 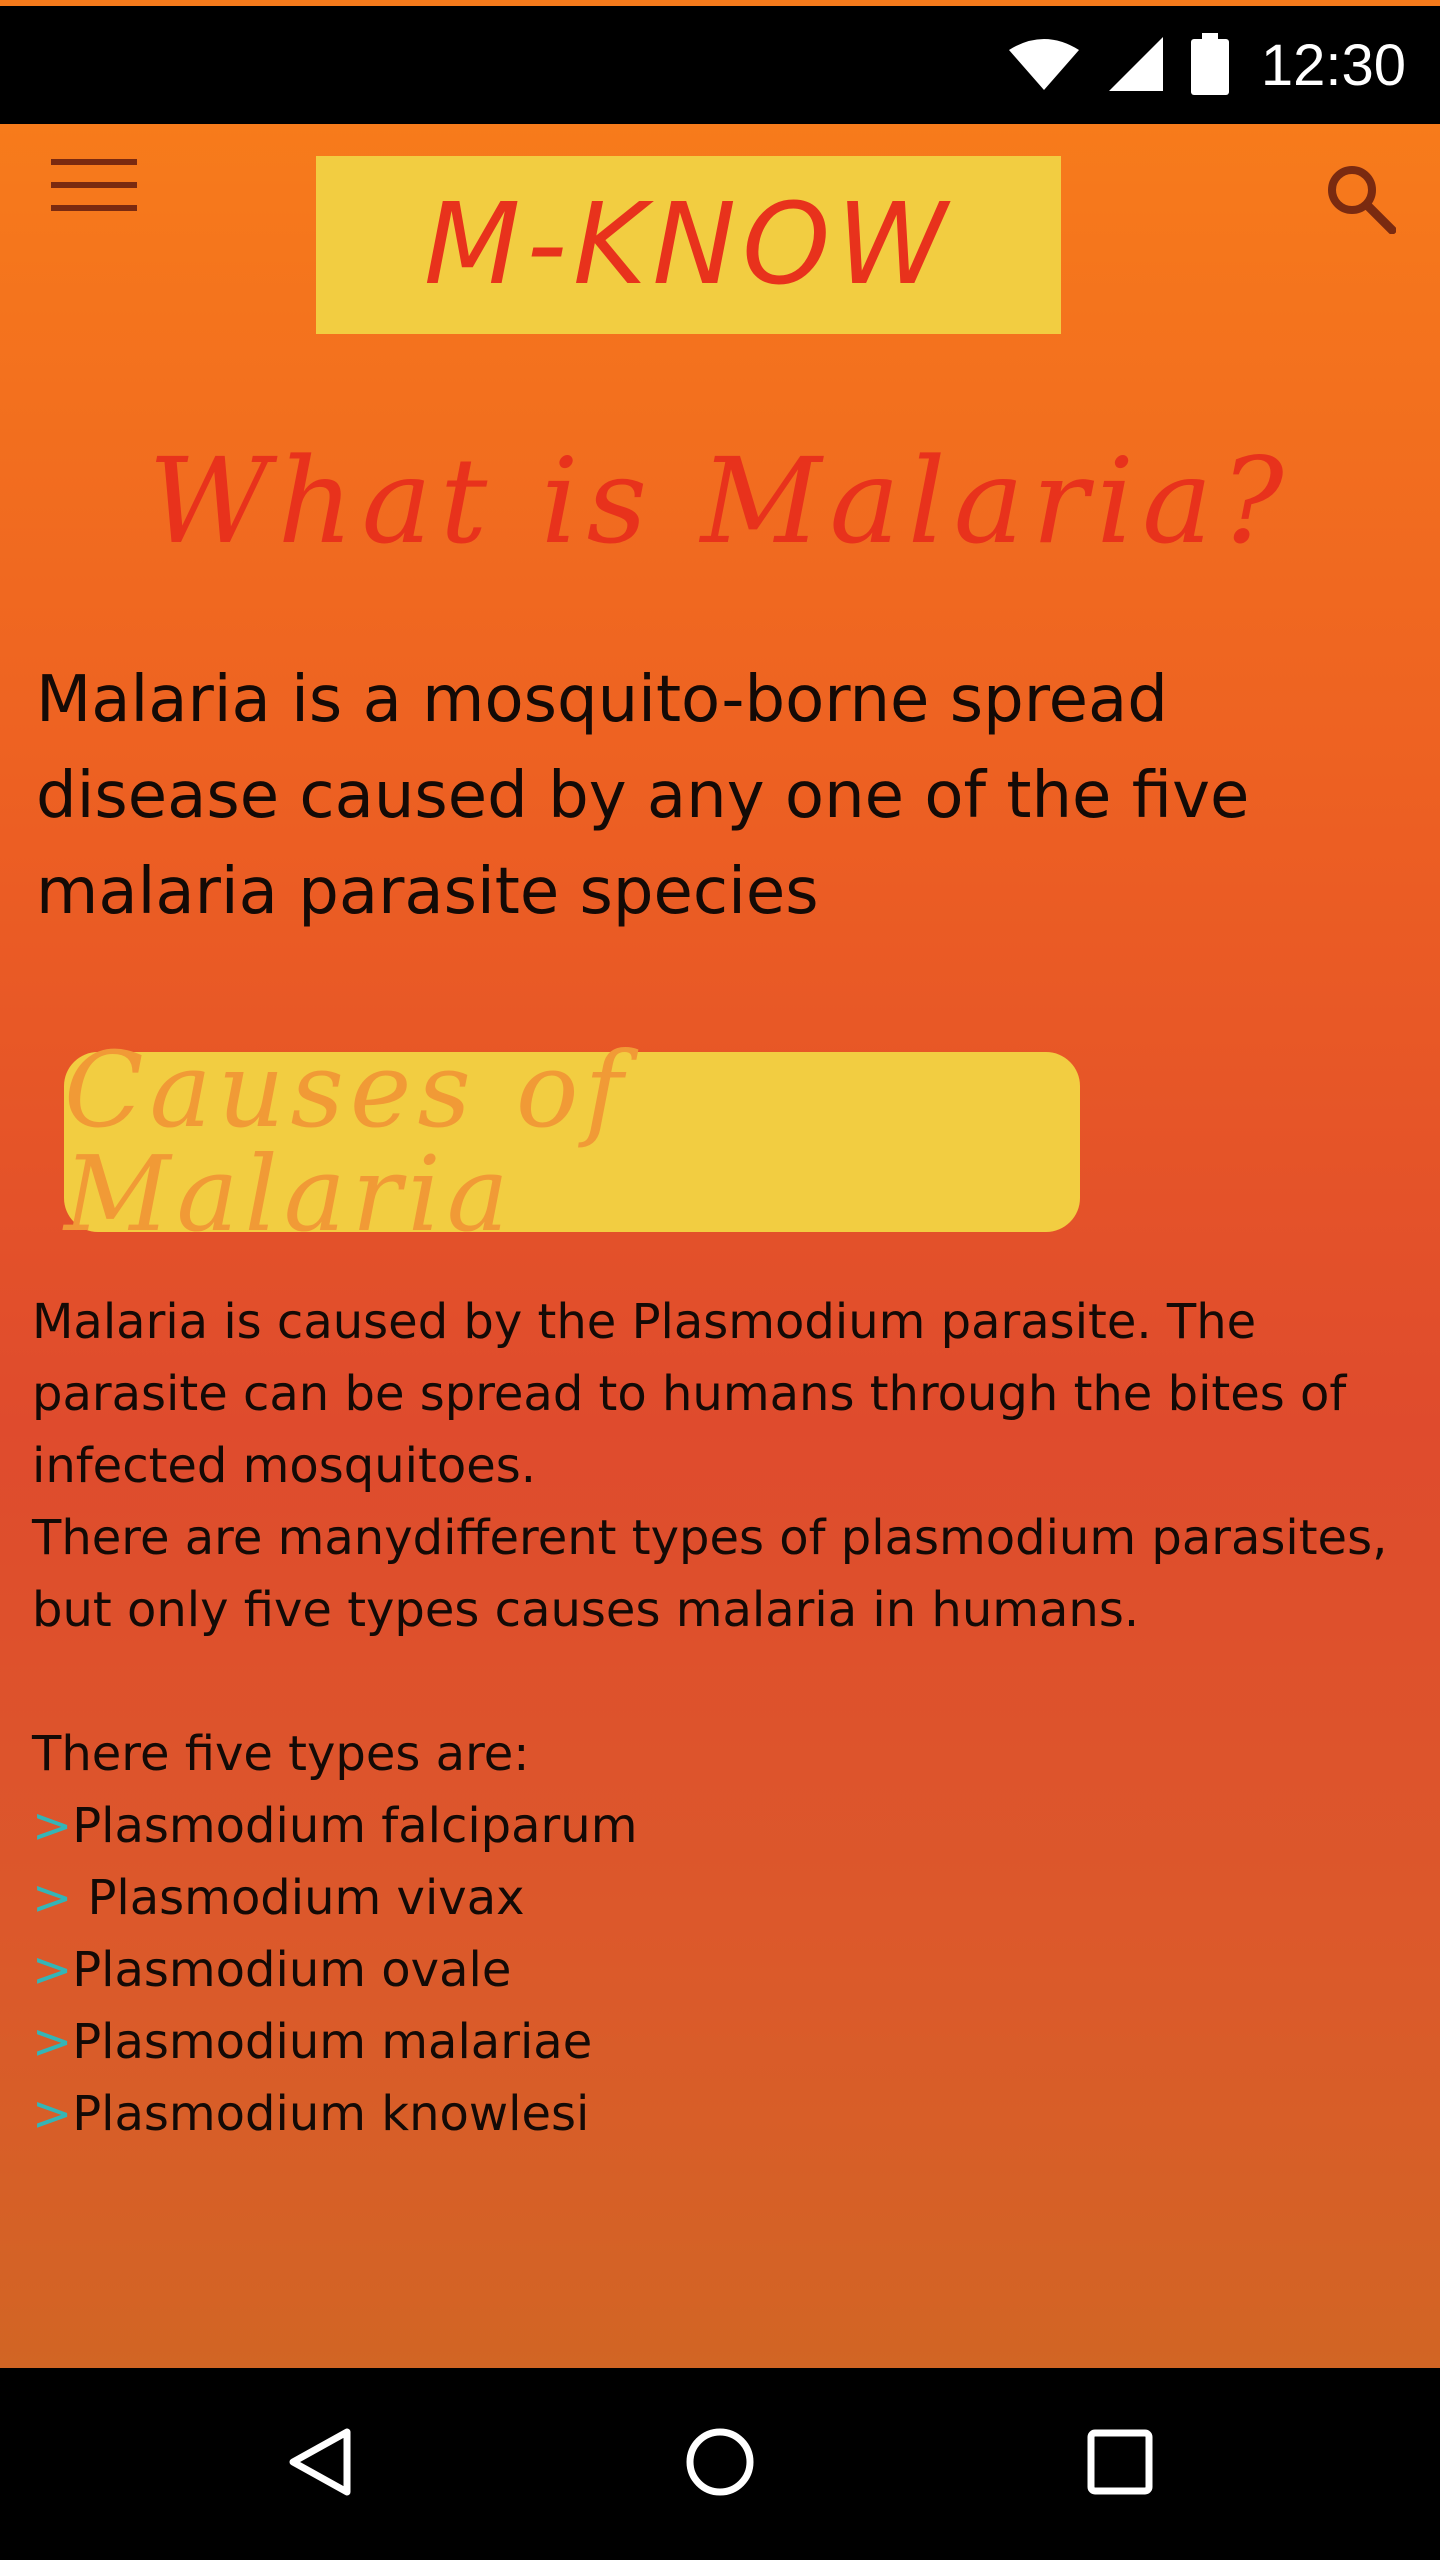 What do you see at coordinates (281, 1754) in the screenshot?
I see `types-intro: There five types are:` at bounding box center [281, 1754].